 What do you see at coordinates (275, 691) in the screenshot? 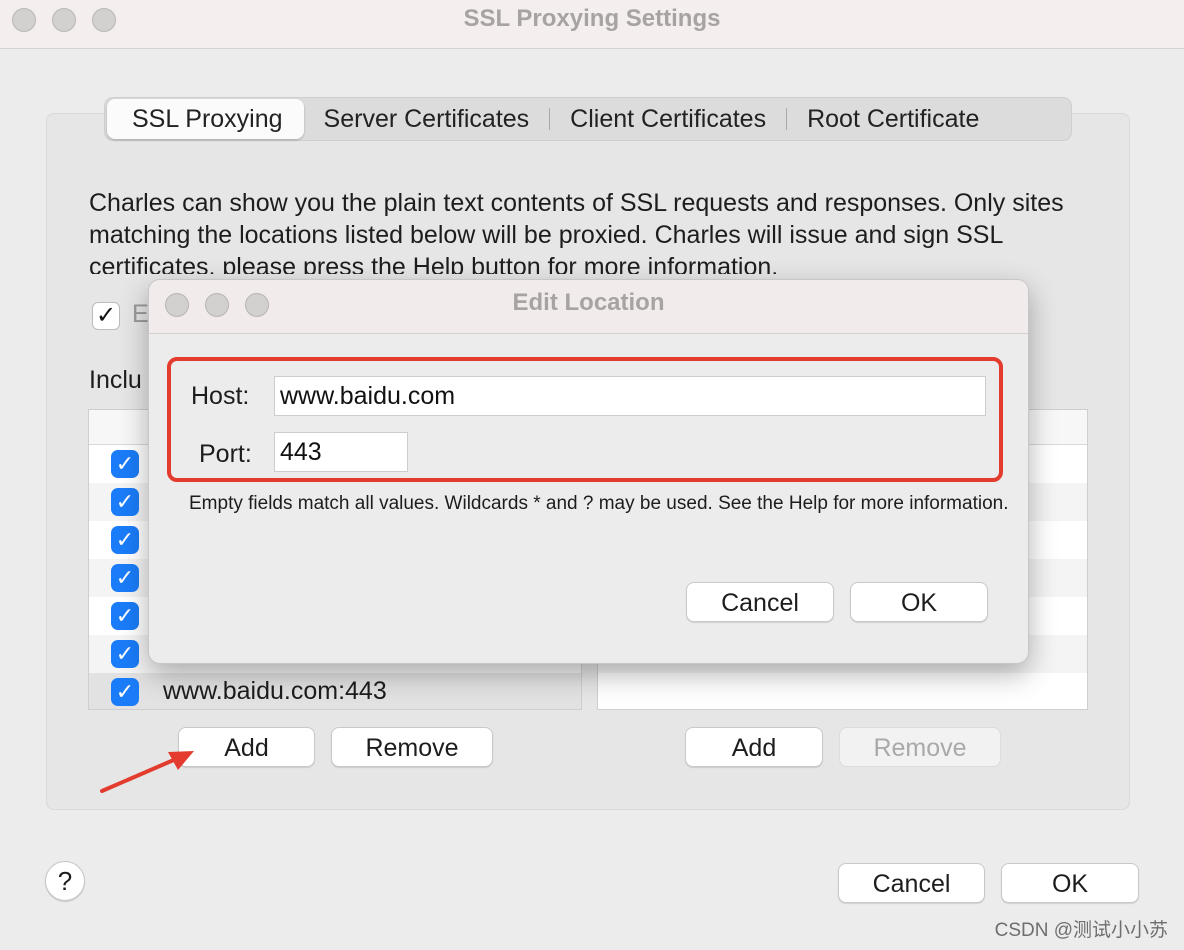
I see `row-location: www.baidu.com:443` at bounding box center [275, 691].